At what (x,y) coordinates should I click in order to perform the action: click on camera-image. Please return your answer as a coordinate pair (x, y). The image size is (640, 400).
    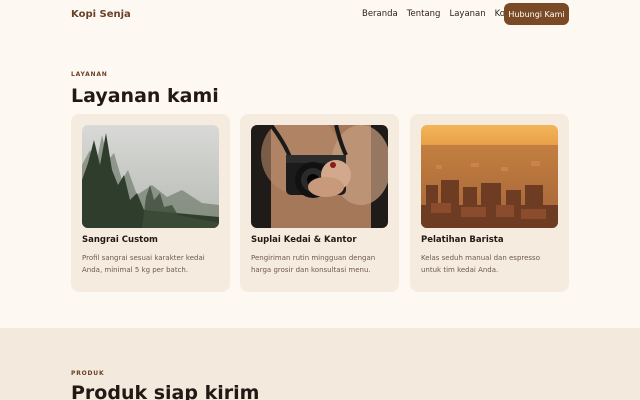
    Looking at the image, I should click on (319, 176).